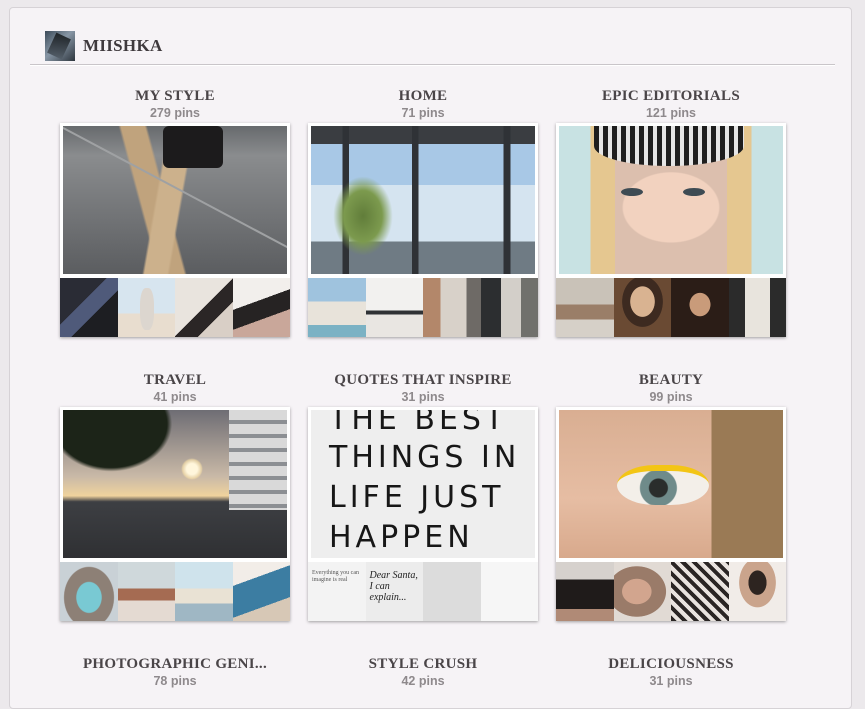 The width and height of the screenshot is (865, 709). I want to click on board-title: HOME, so click(423, 96).